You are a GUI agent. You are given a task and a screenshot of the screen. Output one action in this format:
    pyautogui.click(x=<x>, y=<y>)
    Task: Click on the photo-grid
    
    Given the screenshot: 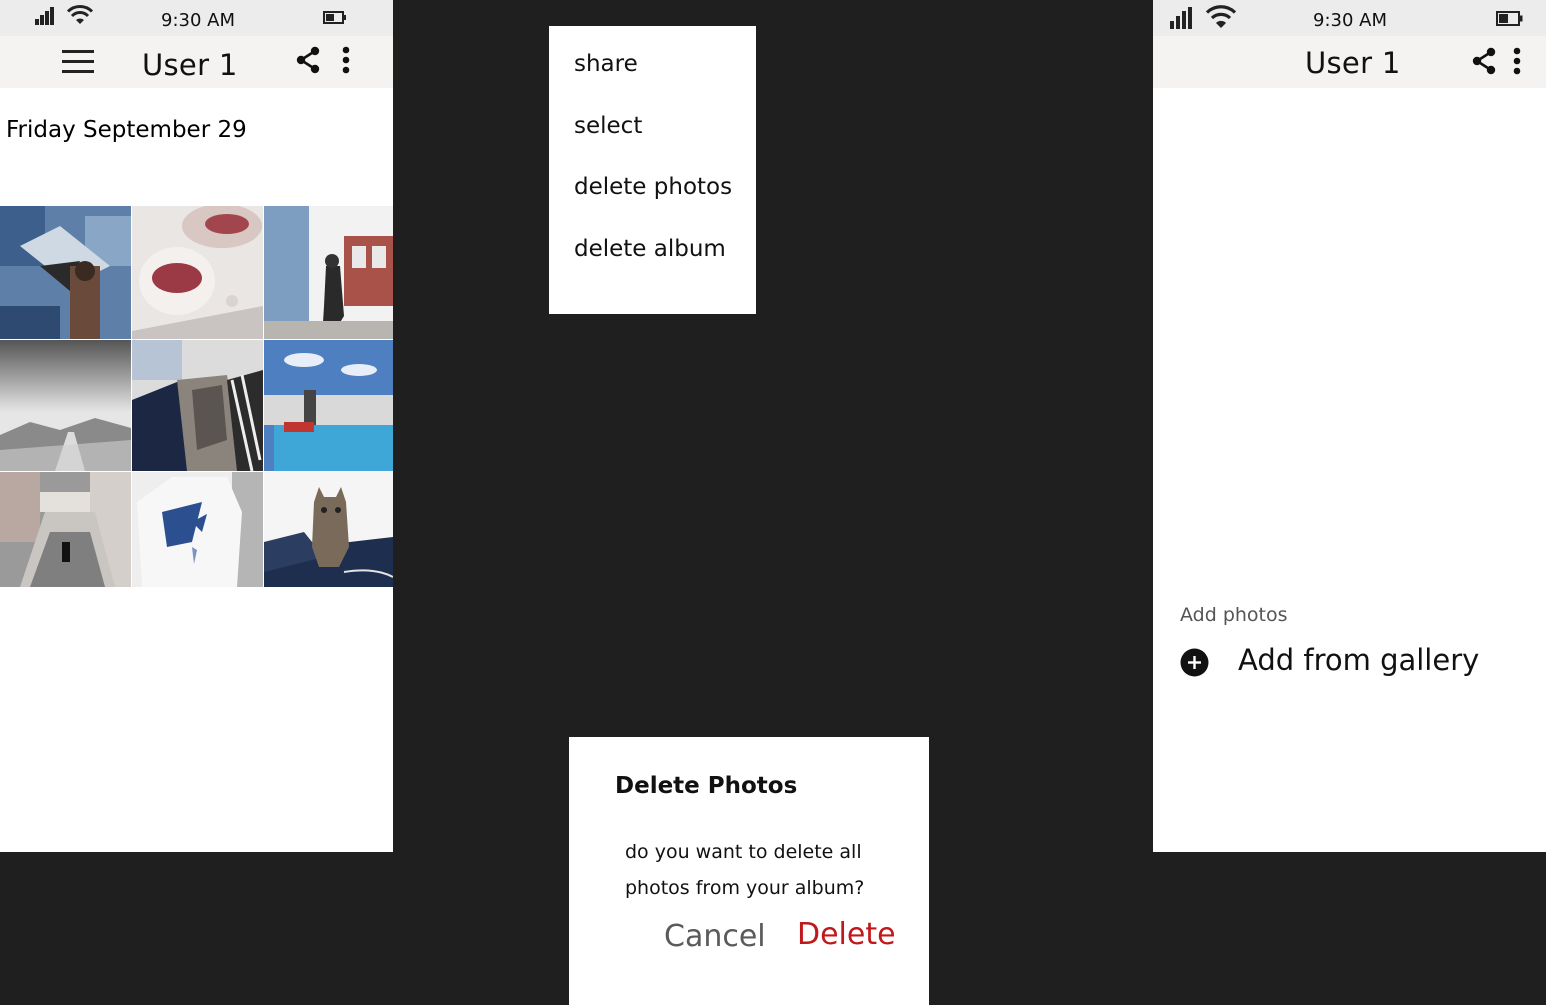 What is the action you would take?
    pyautogui.click(x=196, y=396)
    